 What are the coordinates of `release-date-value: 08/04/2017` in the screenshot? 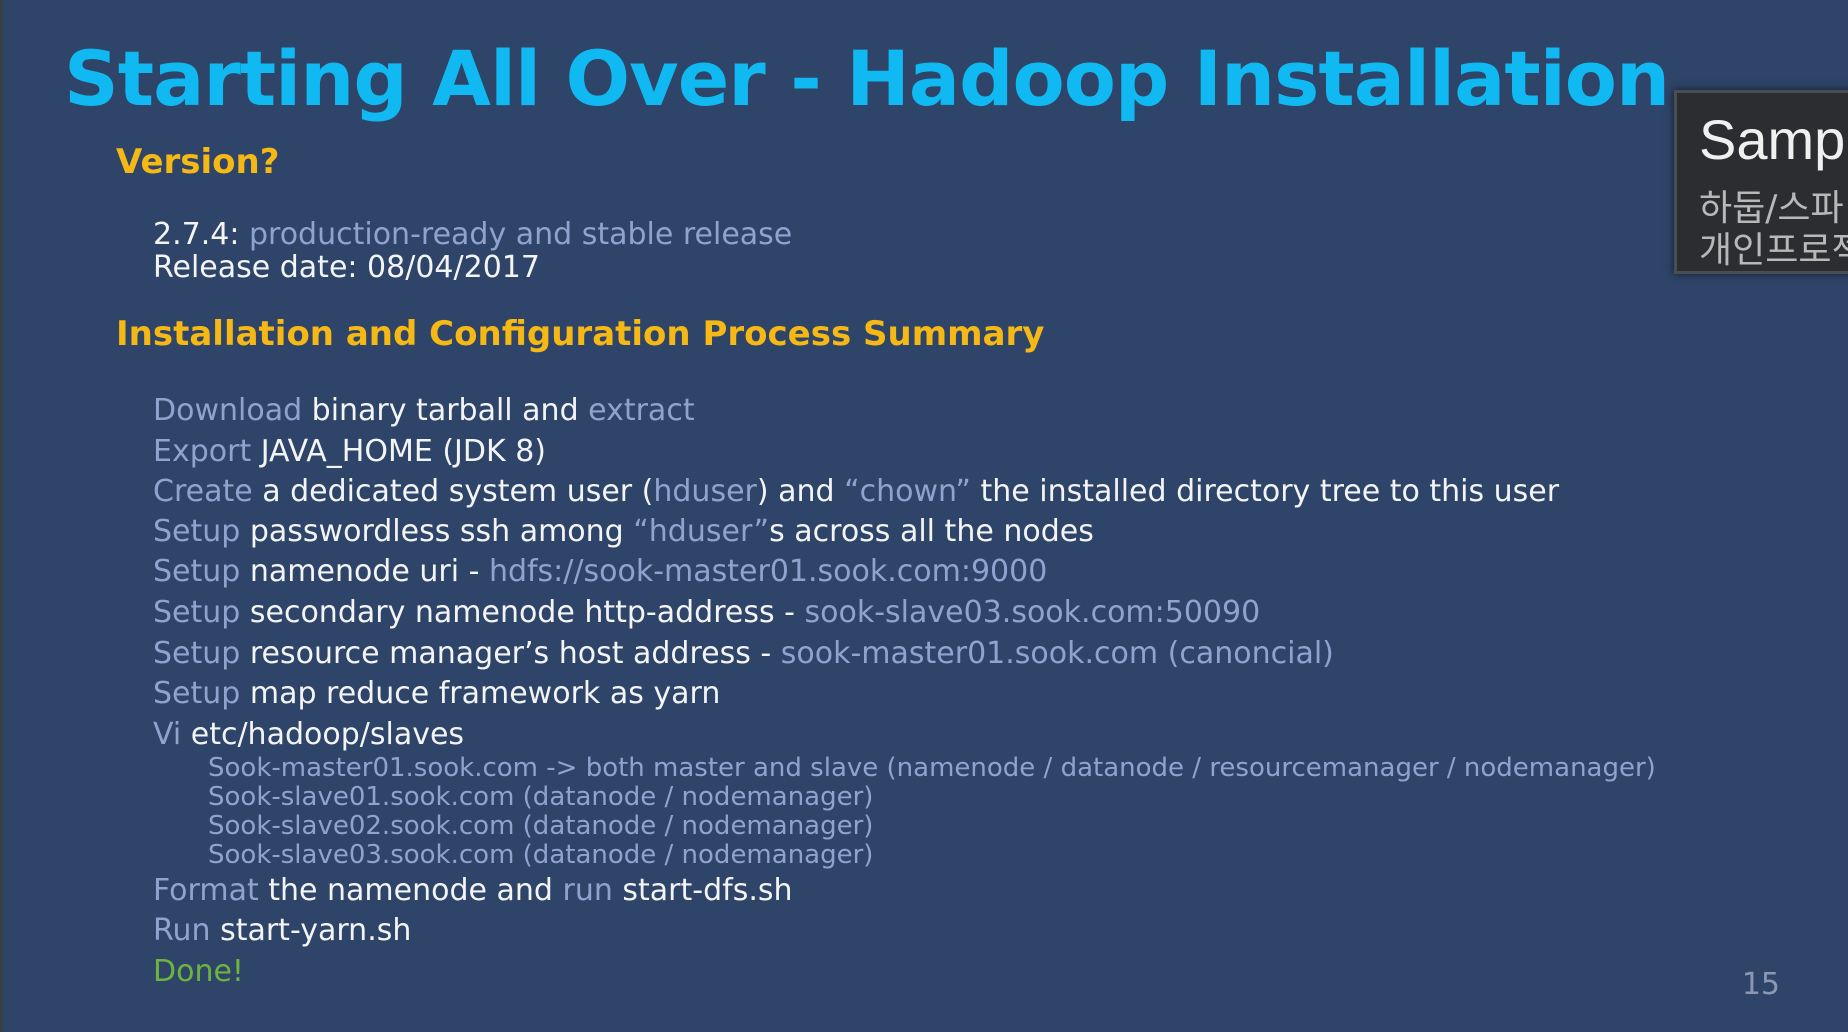 It's located at (453, 267).